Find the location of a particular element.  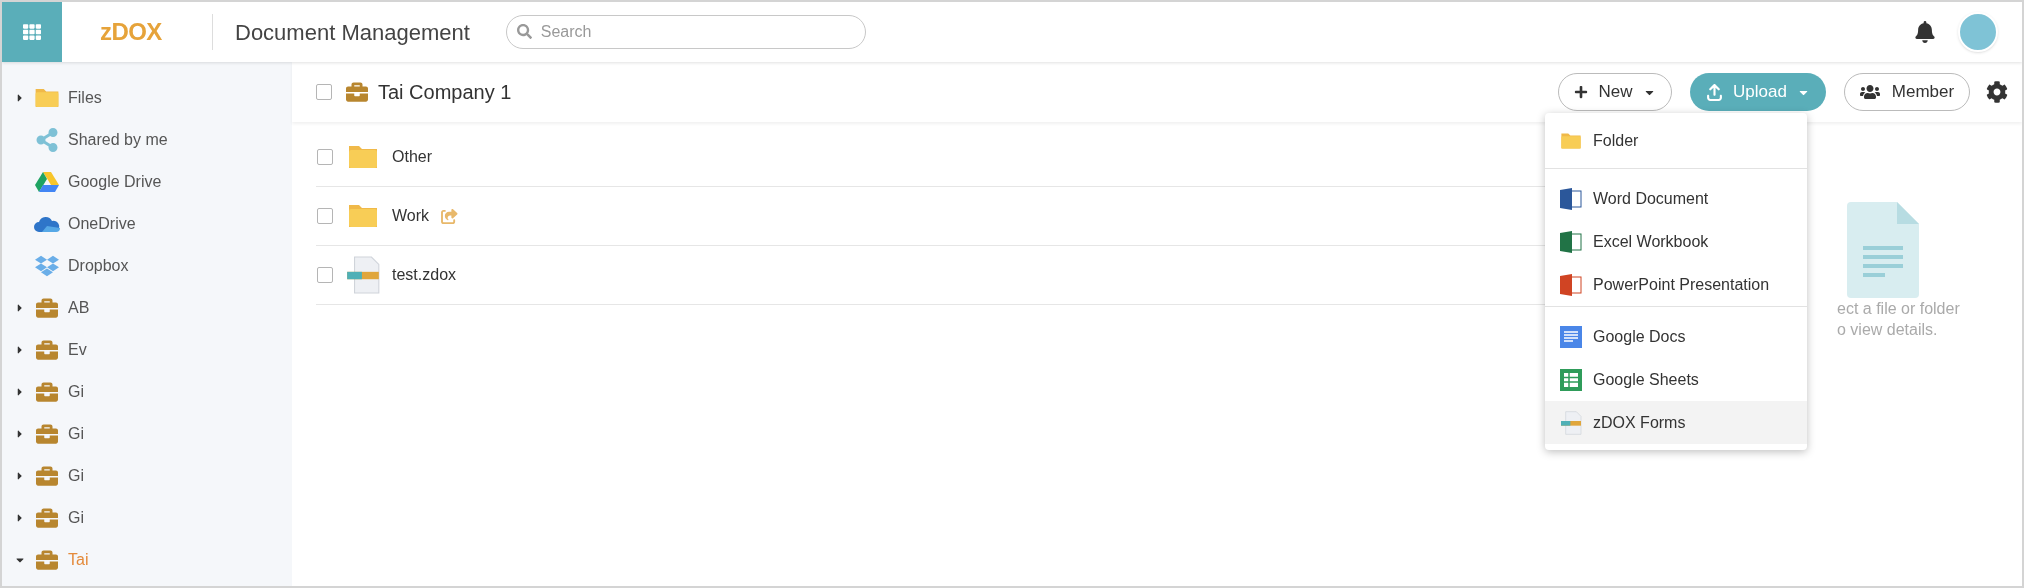

sidebar-item: Dropbox is located at coordinates (147, 266).